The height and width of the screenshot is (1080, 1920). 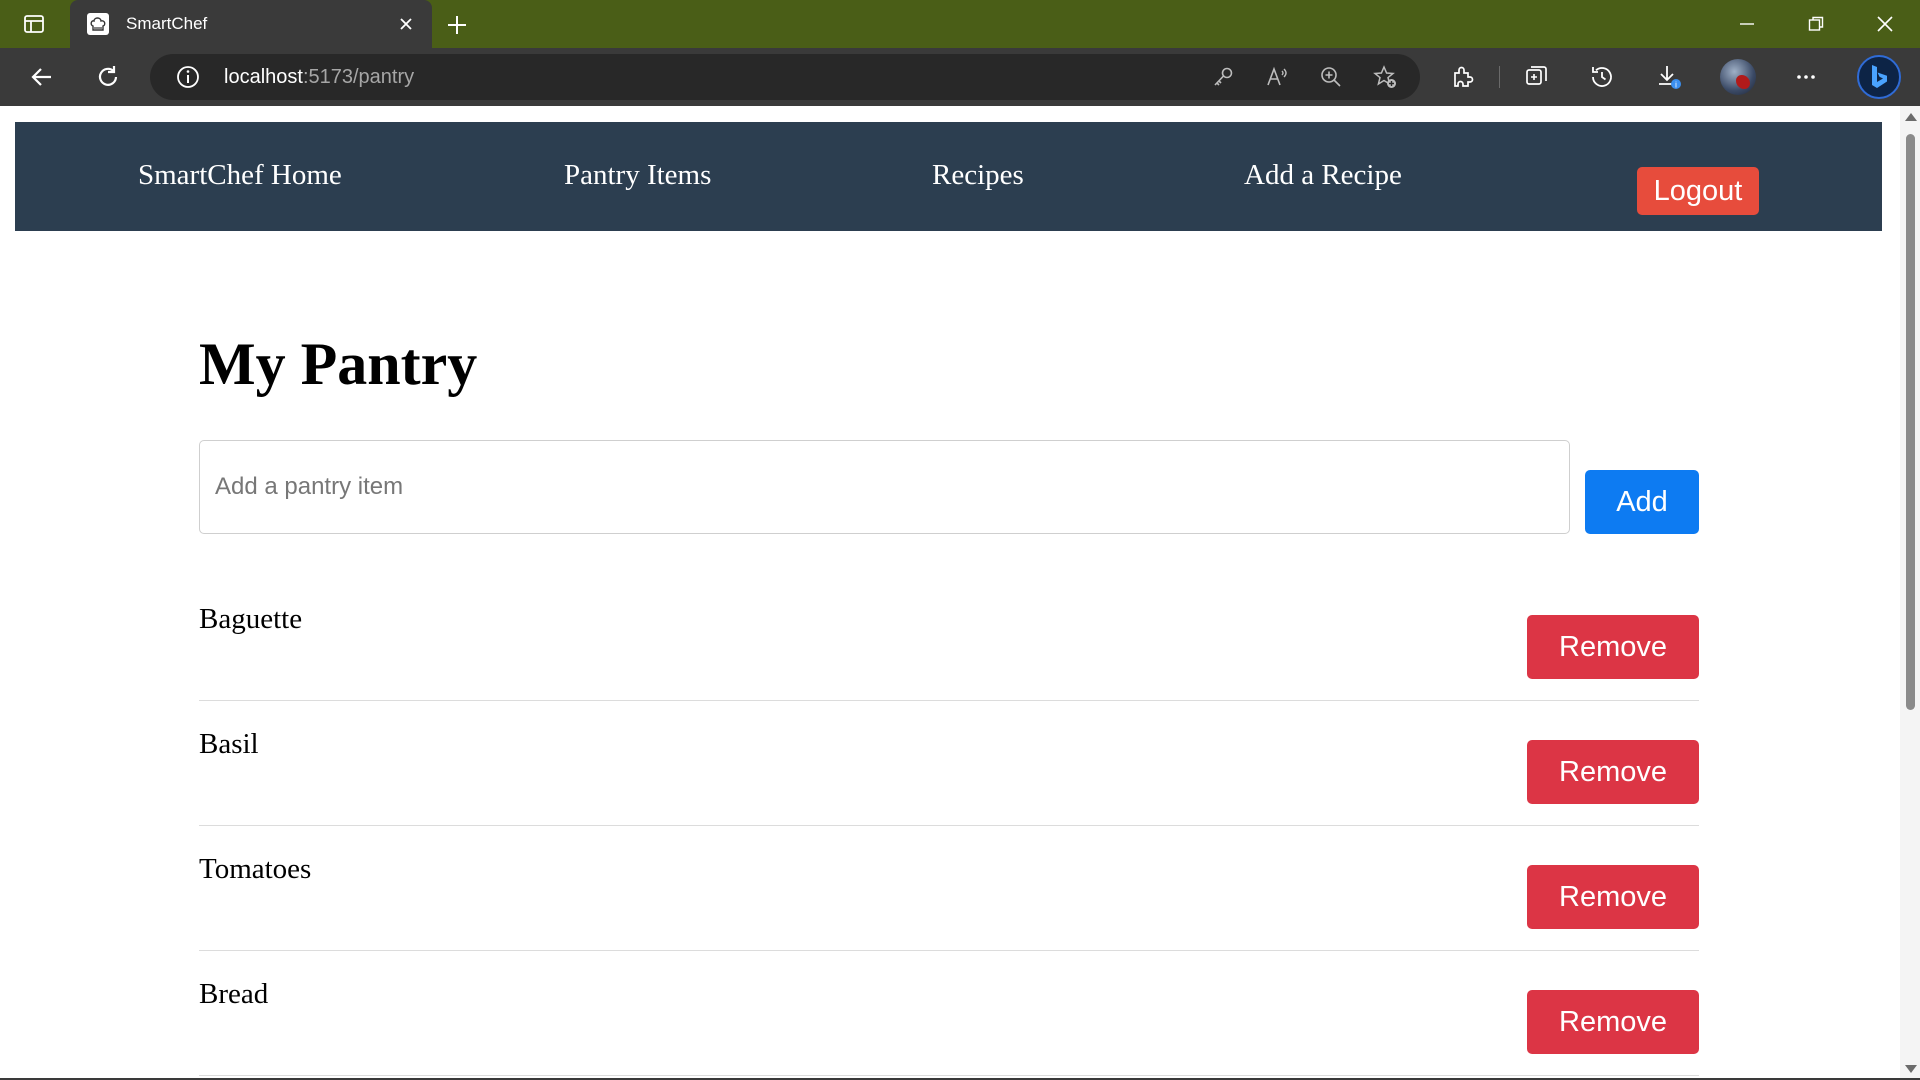 I want to click on pantry-item-name: Baguette, so click(x=251, y=619).